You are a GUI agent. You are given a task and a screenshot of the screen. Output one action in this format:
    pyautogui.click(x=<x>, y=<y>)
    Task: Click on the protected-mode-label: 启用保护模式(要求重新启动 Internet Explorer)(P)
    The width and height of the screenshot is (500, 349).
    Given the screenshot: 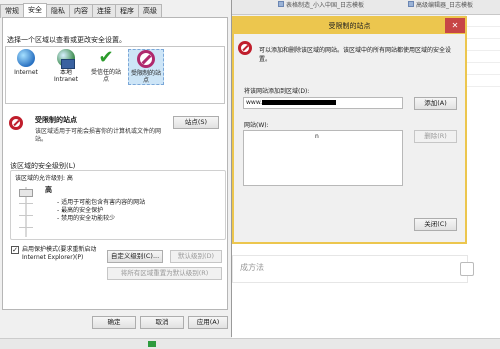 What is the action you would take?
    pyautogui.click(x=59, y=253)
    